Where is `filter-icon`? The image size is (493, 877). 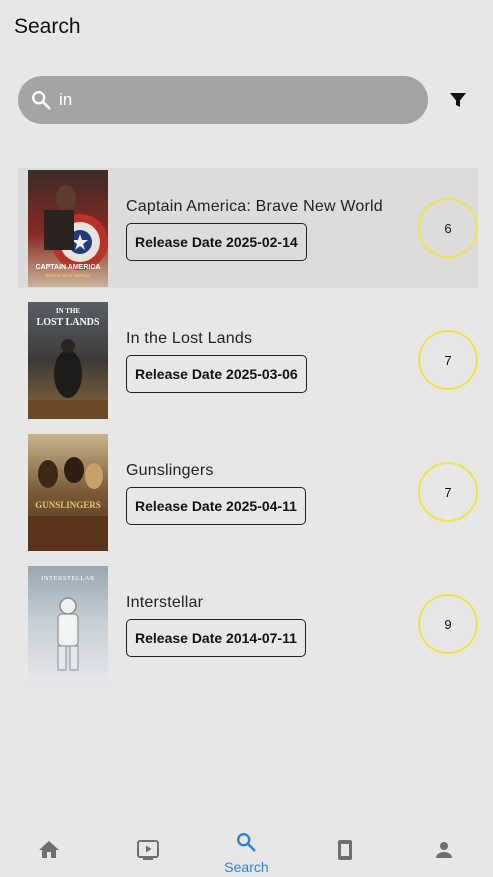
filter-icon is located at coordinates (458, 100).